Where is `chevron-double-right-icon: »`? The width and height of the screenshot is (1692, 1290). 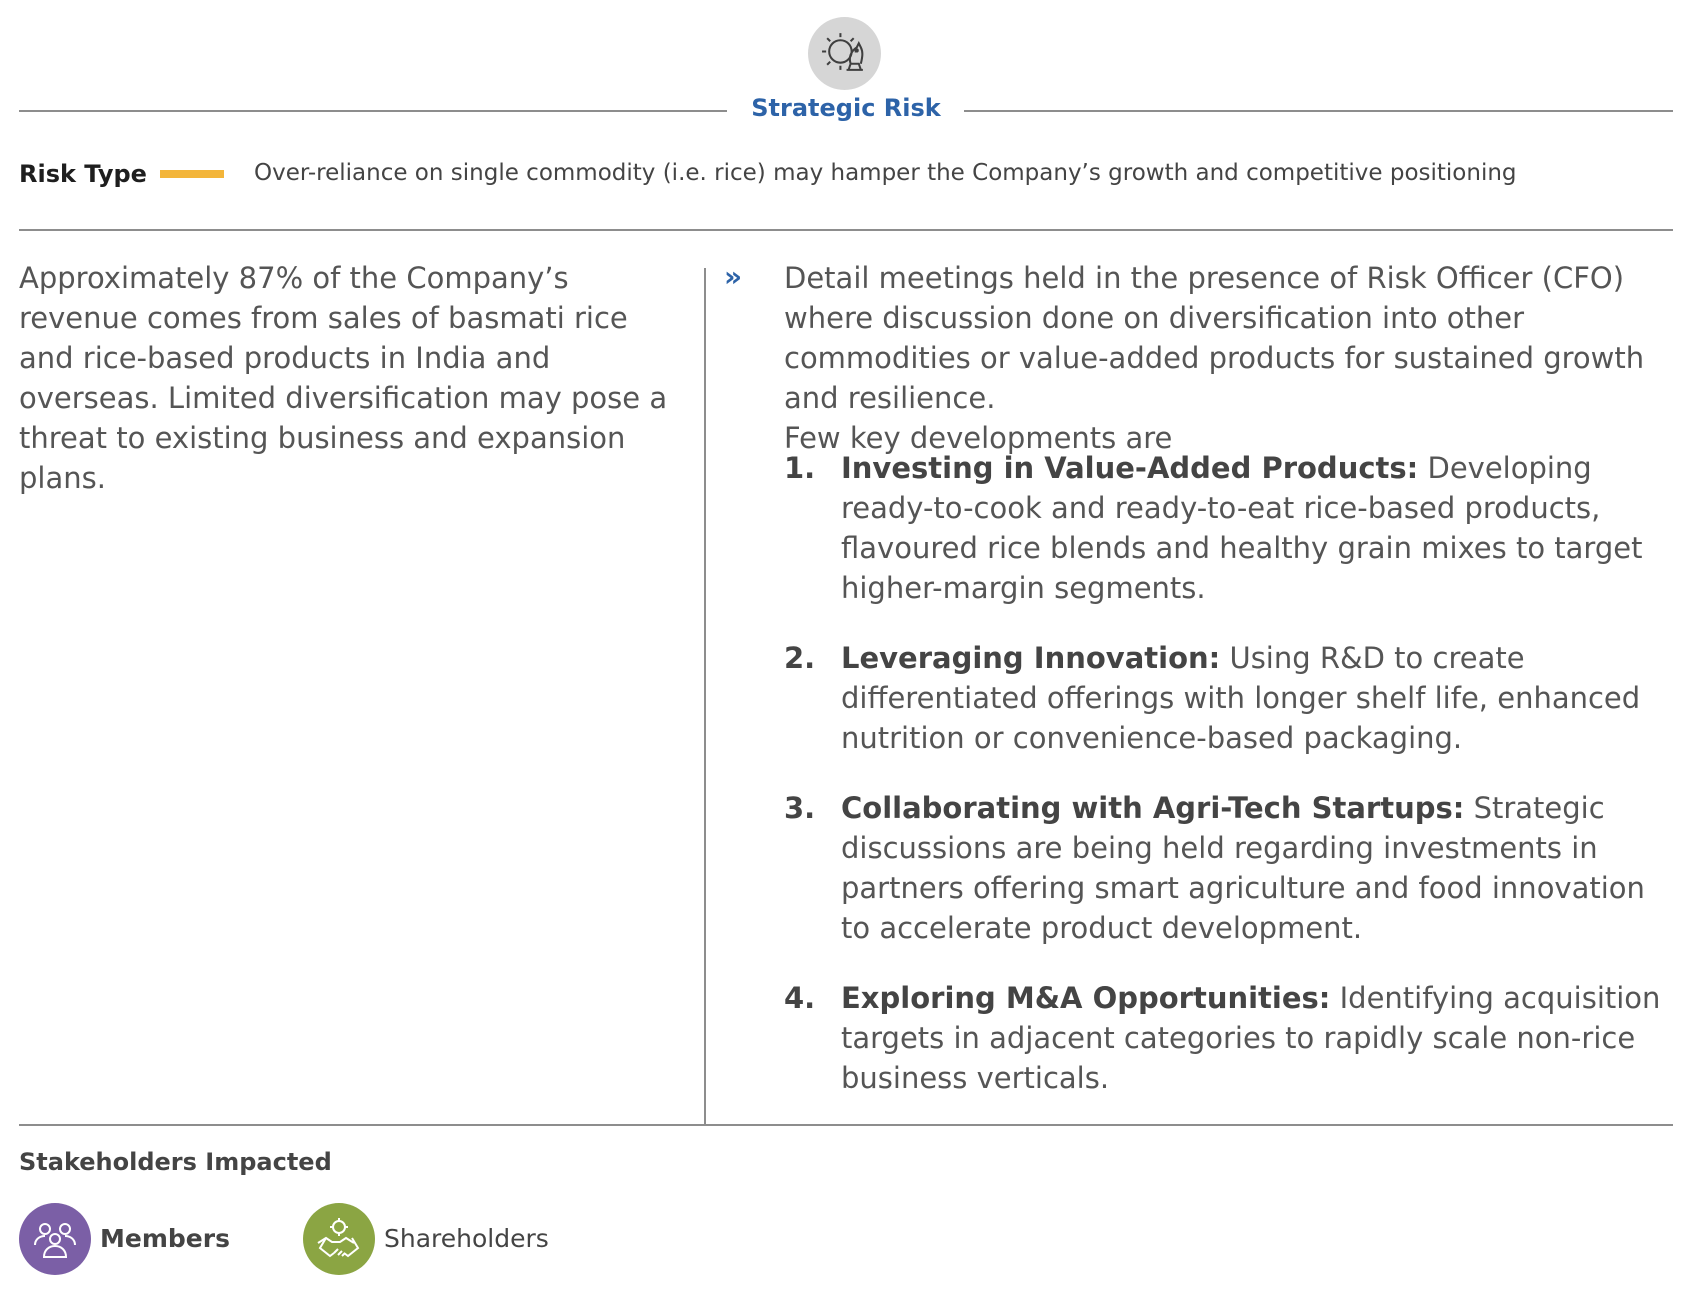 chevron-double-right-icon: » is located at coordinates (733, 276).